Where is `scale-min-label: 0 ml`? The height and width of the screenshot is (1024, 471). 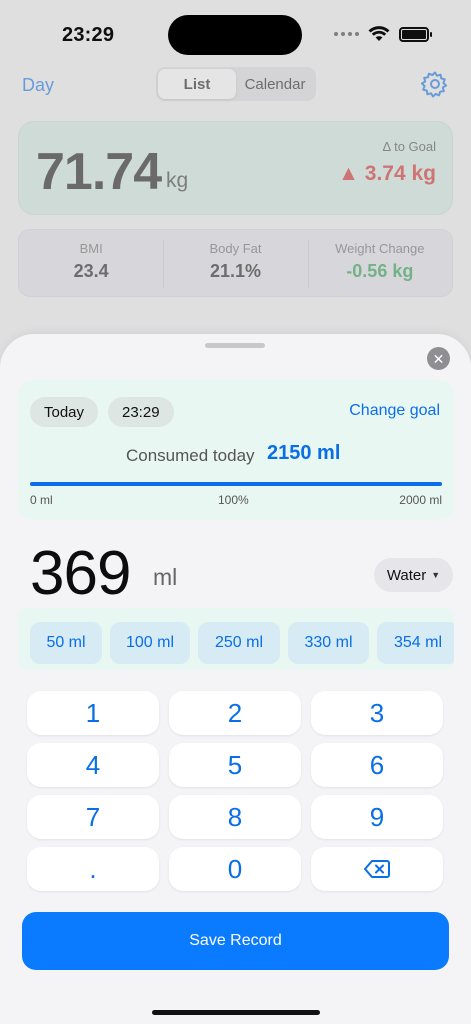
scale-min-label: 0 ml is located at coordinates (41, 500).